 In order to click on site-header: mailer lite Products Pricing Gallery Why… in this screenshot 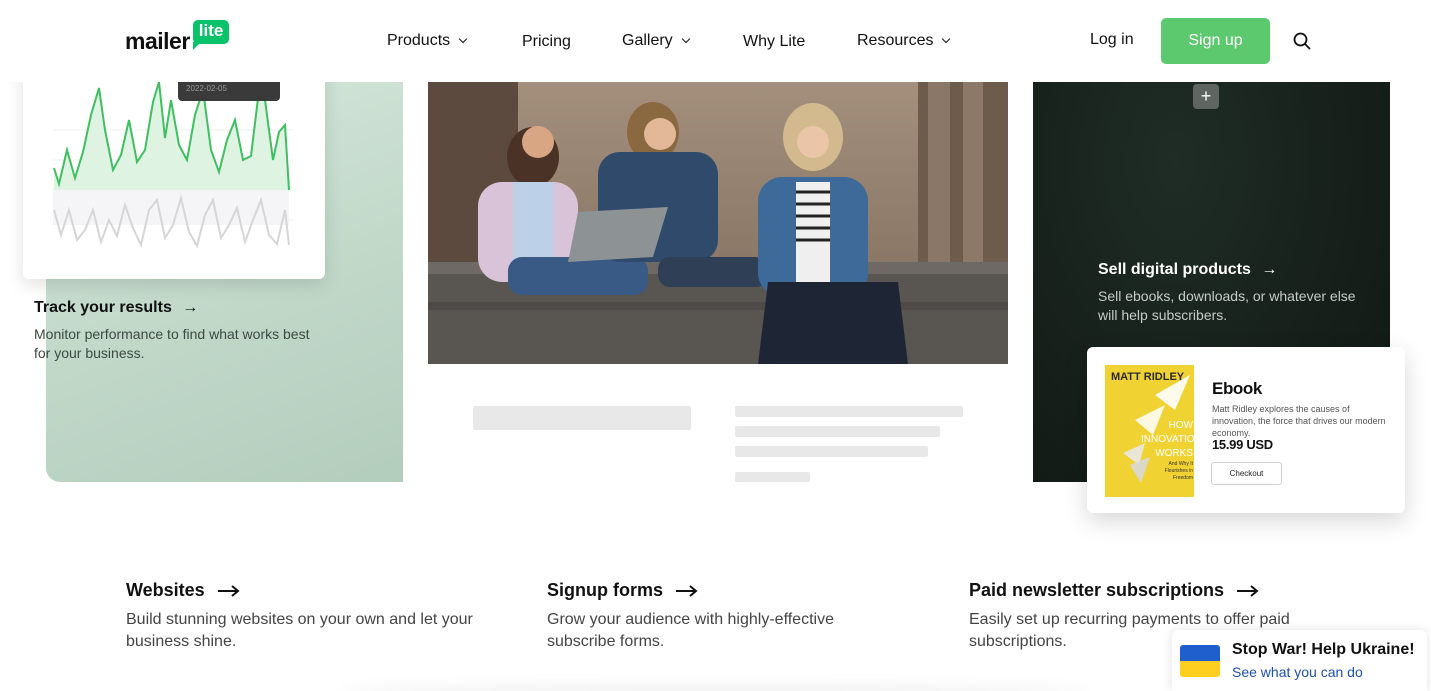, I will do `click(715, 41)`.